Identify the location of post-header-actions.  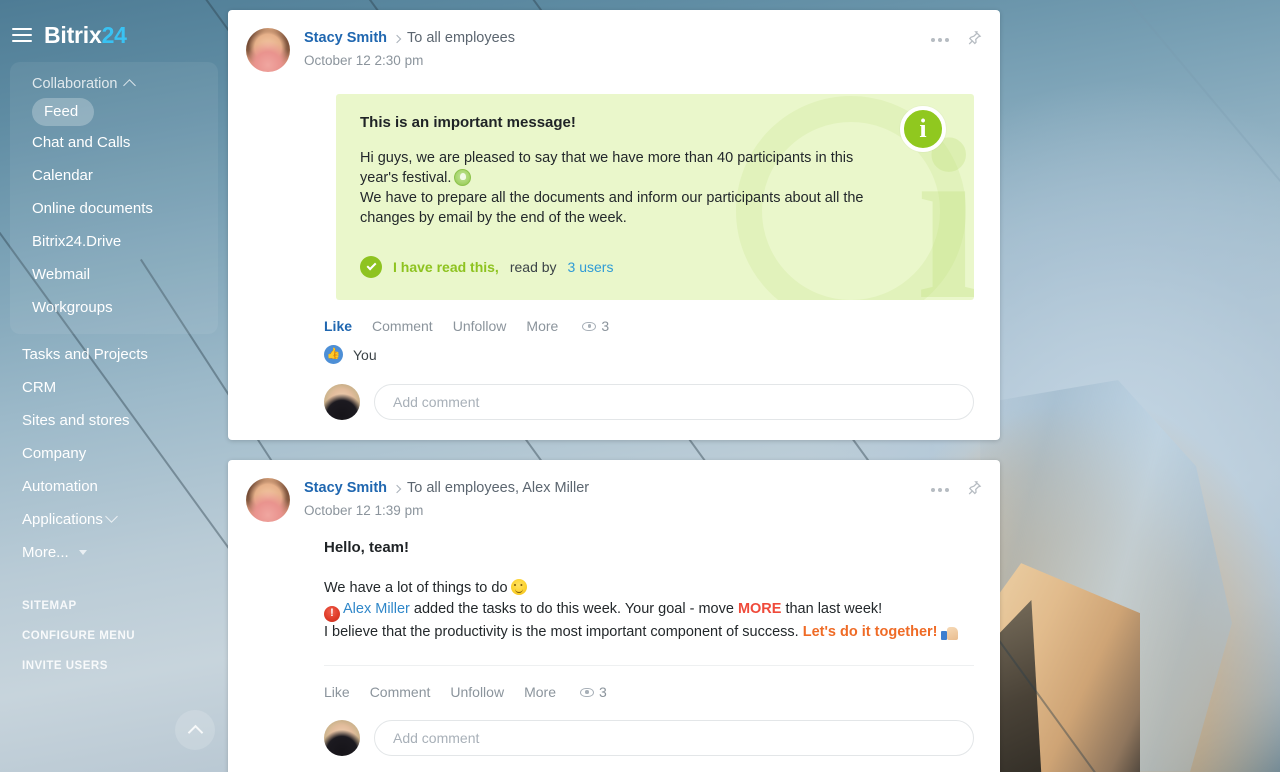
(955, 490).